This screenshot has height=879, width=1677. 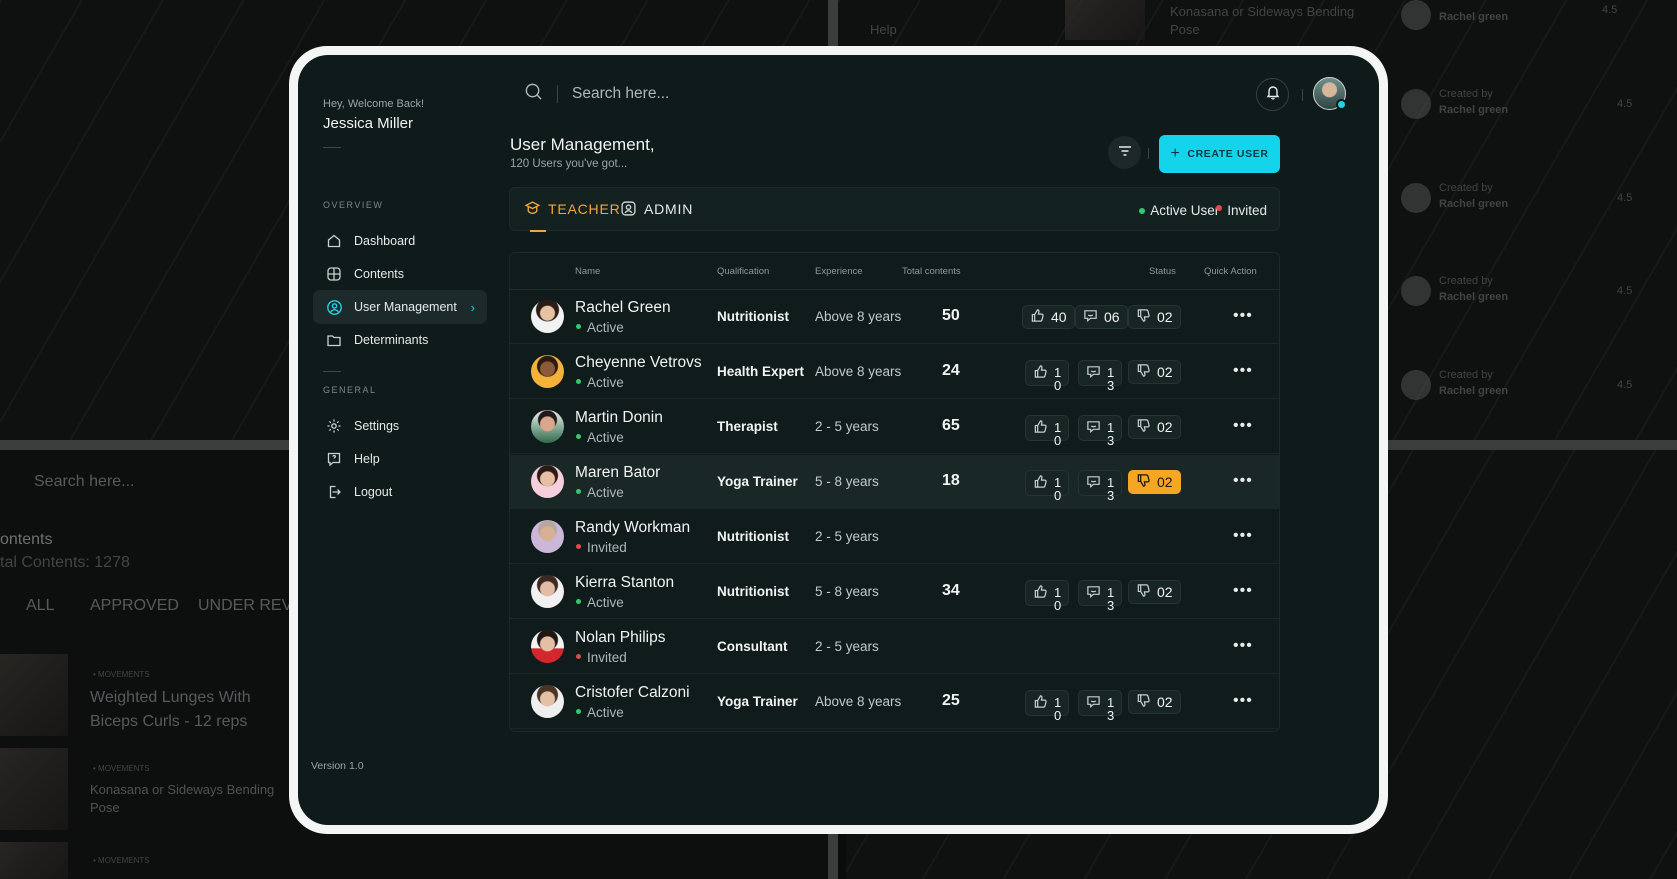 I want to click on filter-button, so click(x=1124, y=152).